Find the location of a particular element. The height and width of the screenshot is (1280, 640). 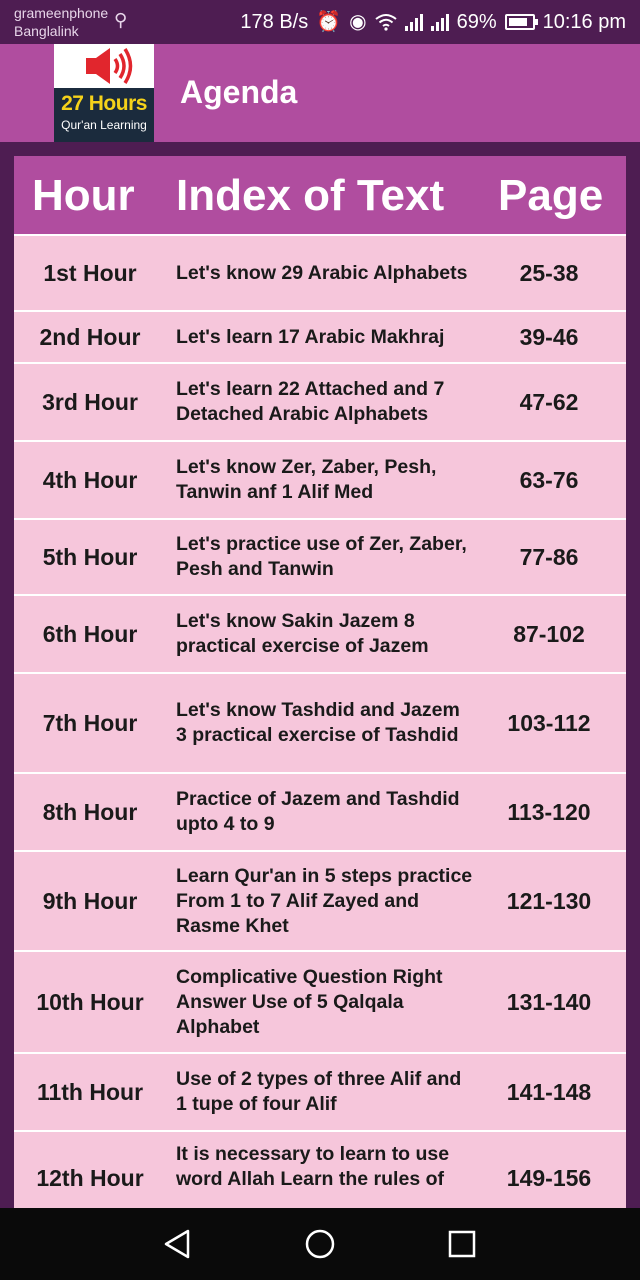

row-hour: 2nd Hour is located at coordinates (90, 336).